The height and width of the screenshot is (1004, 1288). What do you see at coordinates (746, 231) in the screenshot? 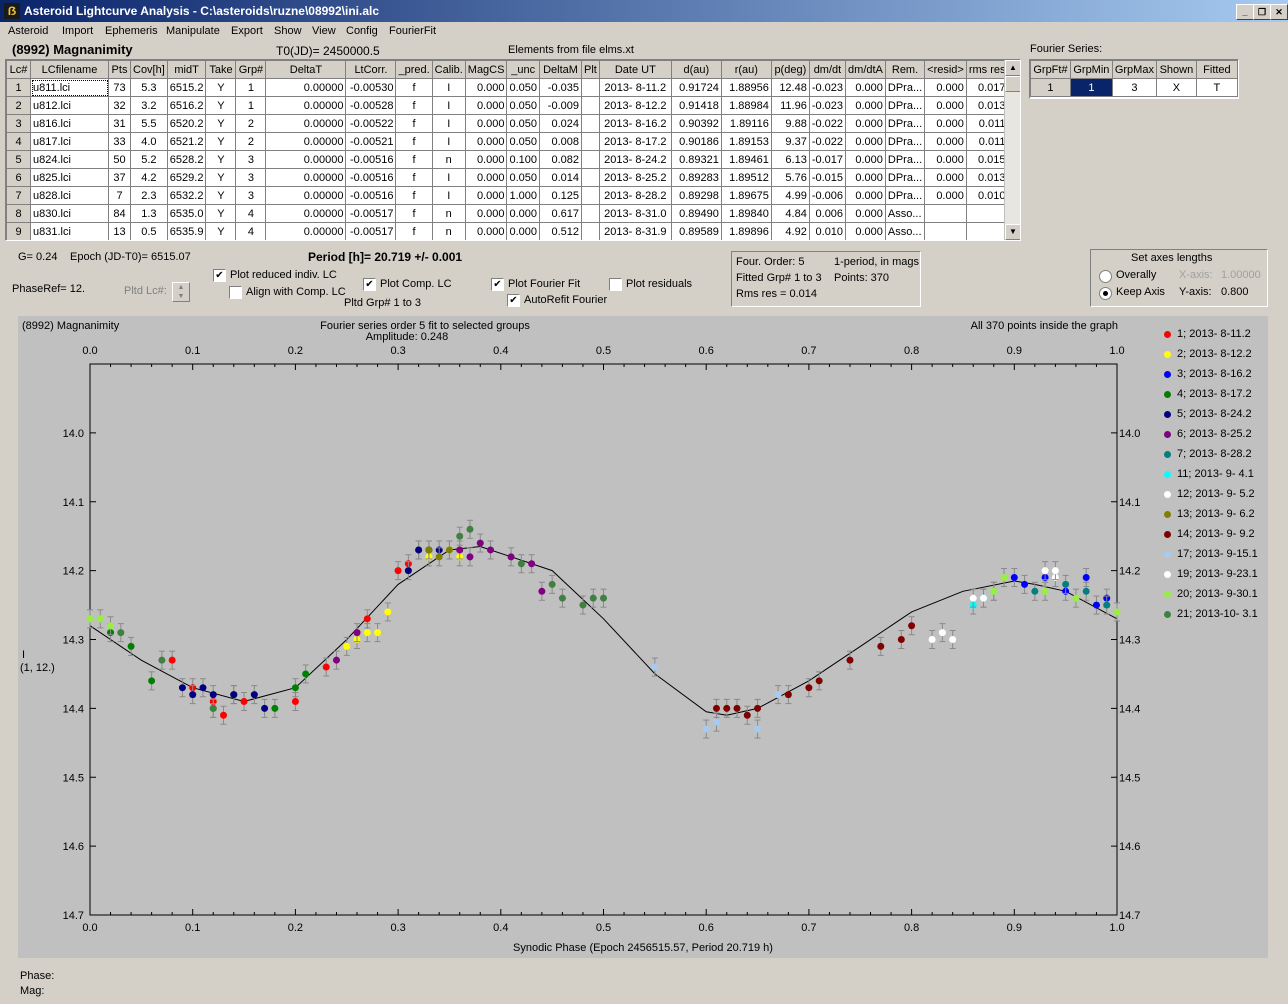
I see `table-cell: 1.89896` at bounding box center [746, 231].